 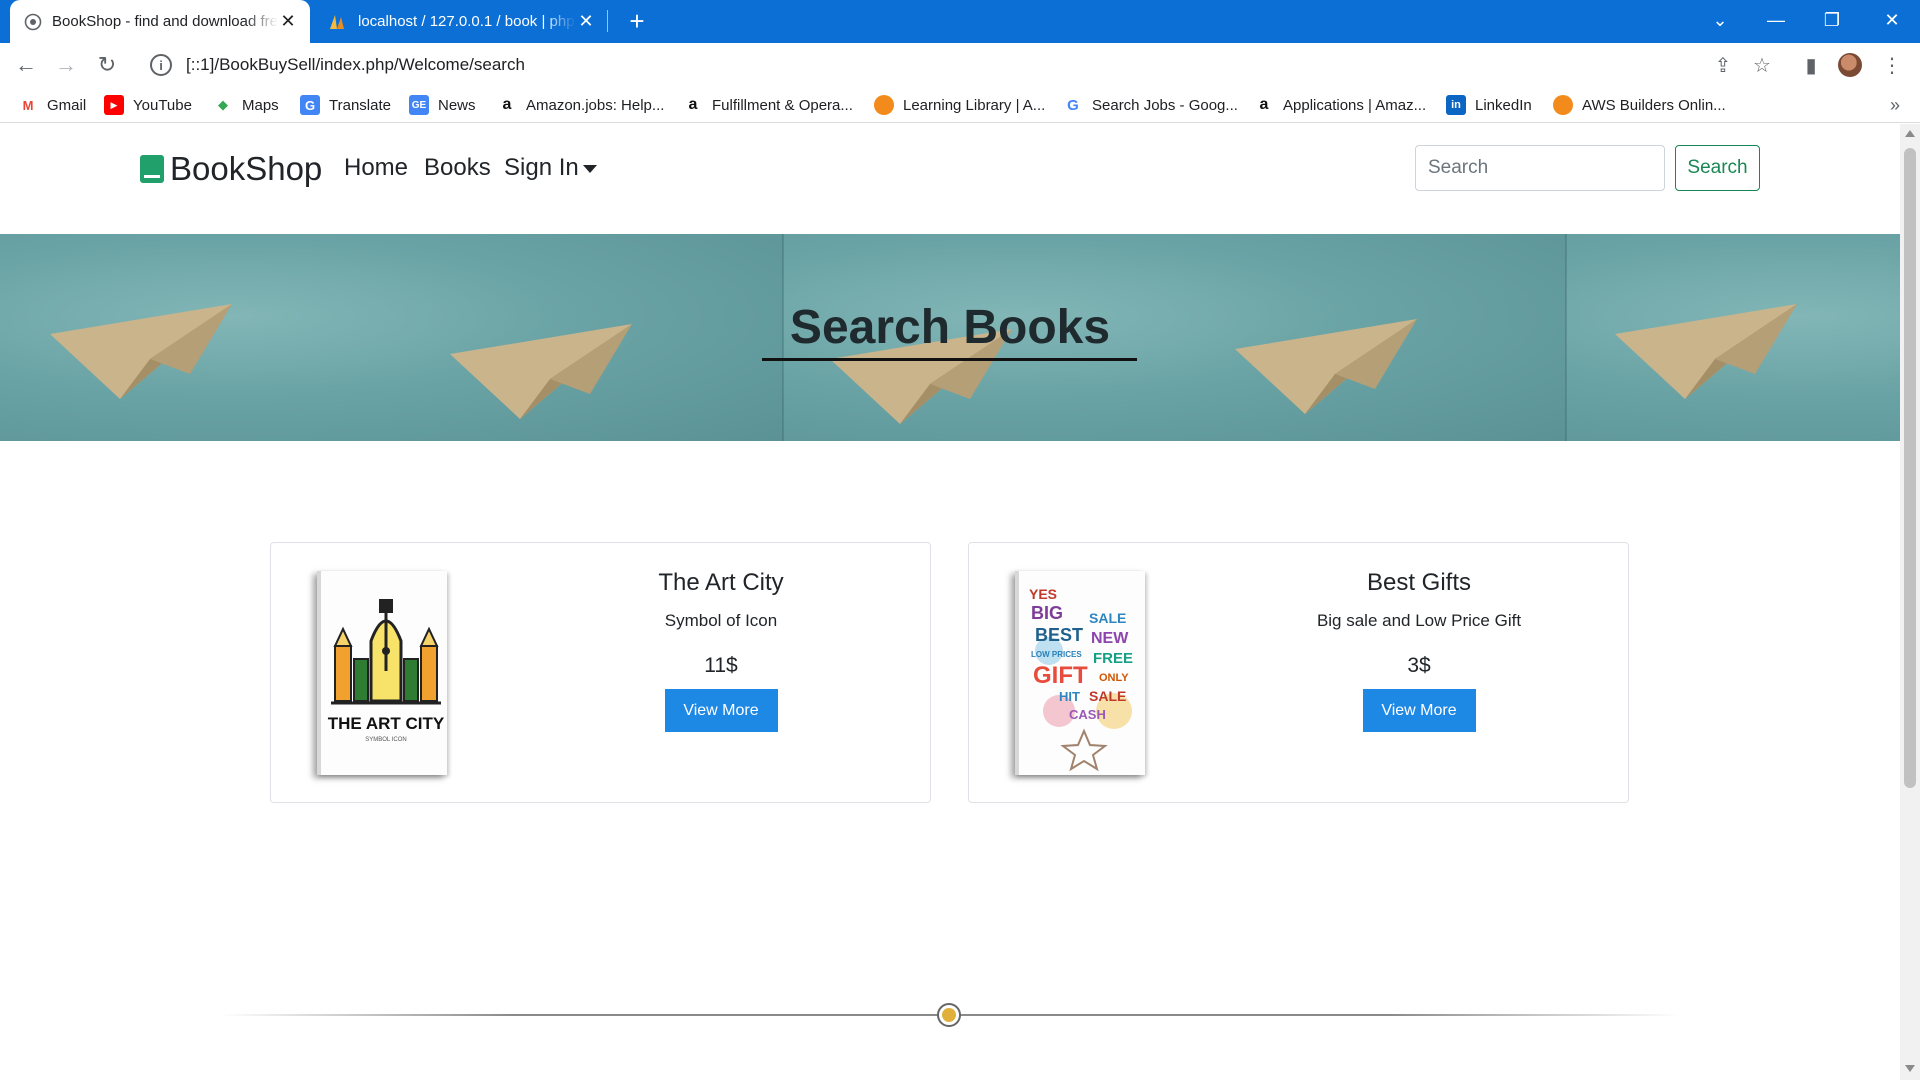 What do you see at coordinates (721, 582) in the screenshot?
I see `book-title: The Art City` at bounding box center [721, 582].